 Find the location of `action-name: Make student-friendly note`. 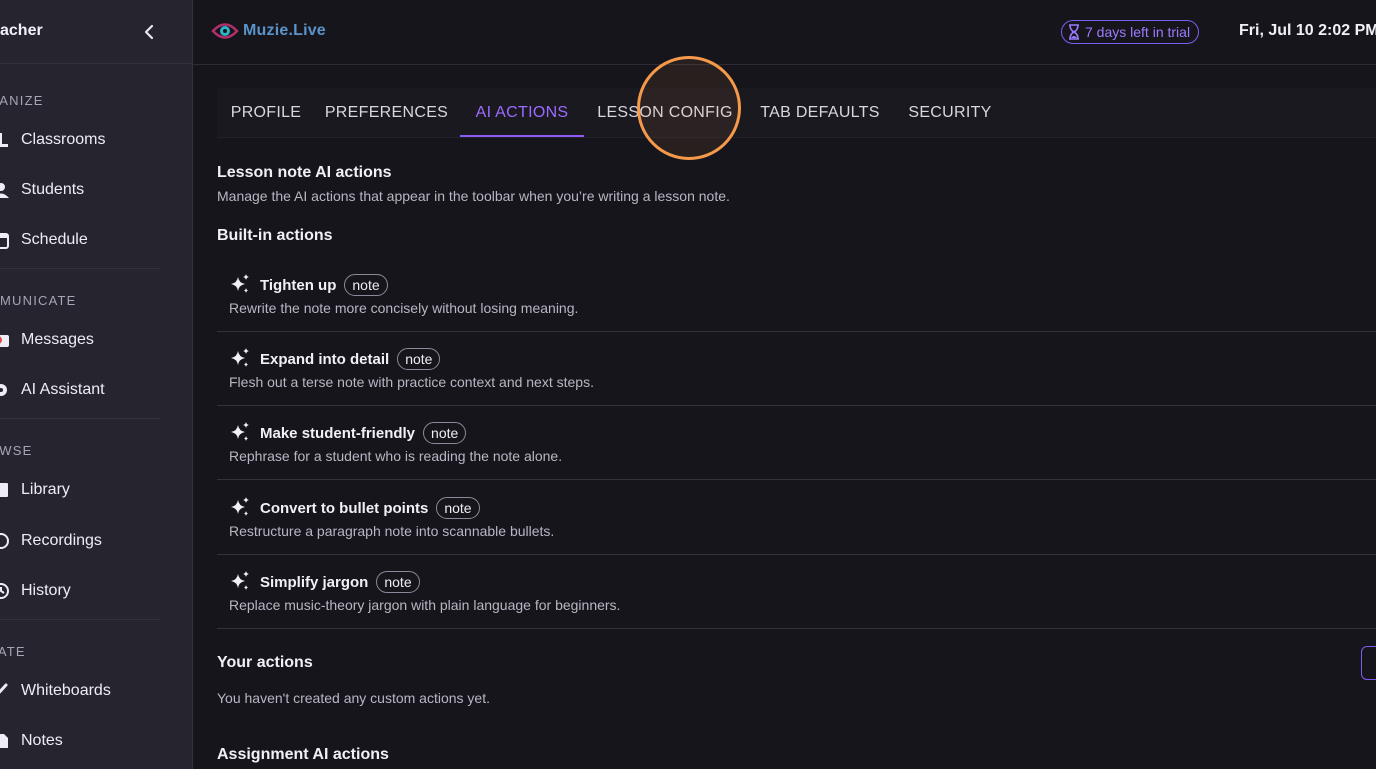

action-name: Make student-friendly note is located at coordinates (363, 433).